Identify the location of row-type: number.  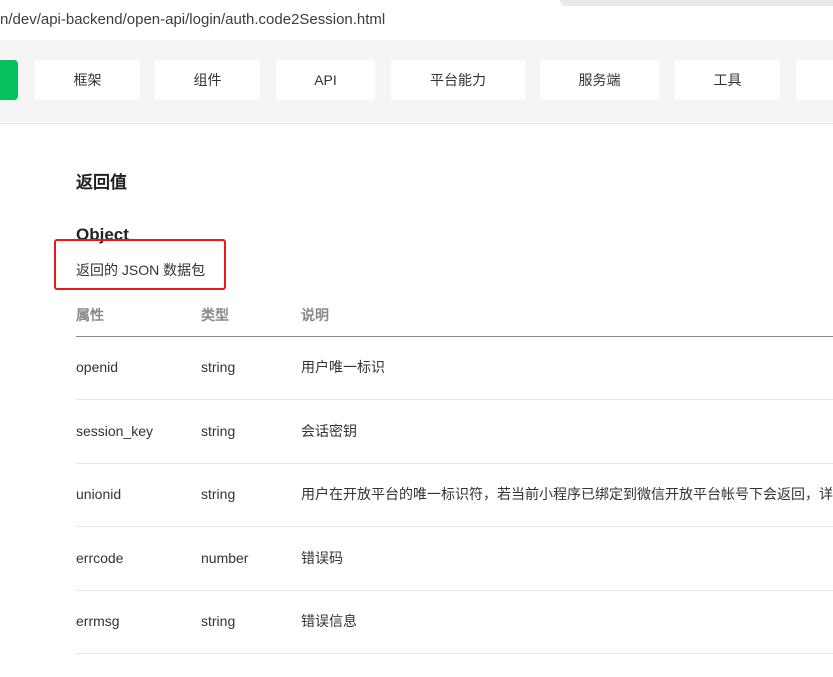
(225, 558).